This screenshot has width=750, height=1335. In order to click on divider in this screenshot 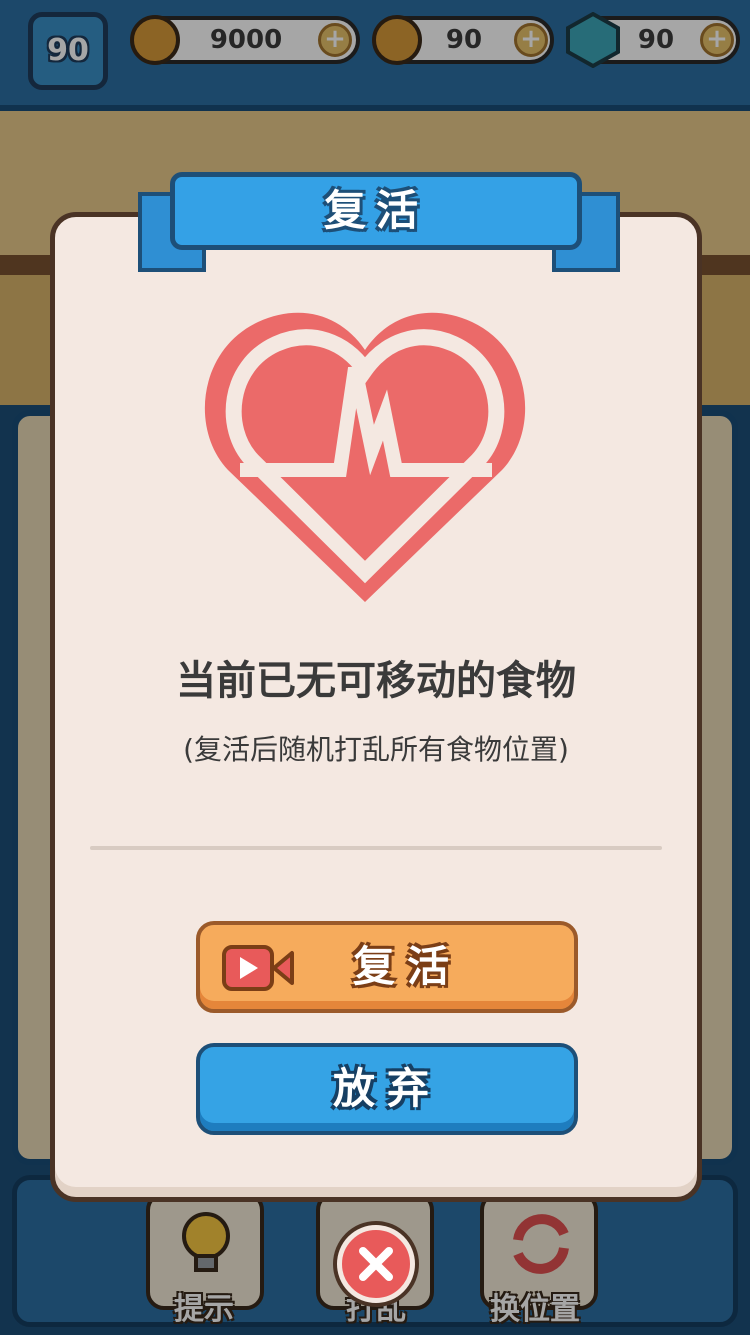, I will do `click(376, 848)`.